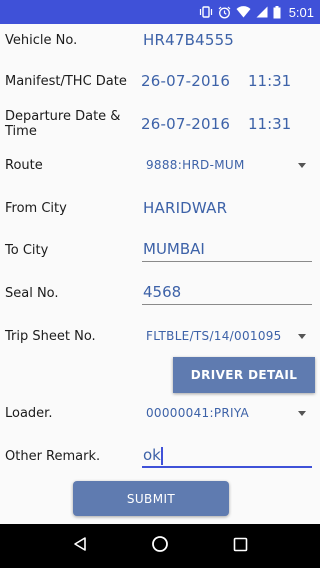 This screenshot has height=568, width=320. What do you see at coordinates (240, 546) in the screenshot?
I see `recents-icon` at bounding box center [240, 546].